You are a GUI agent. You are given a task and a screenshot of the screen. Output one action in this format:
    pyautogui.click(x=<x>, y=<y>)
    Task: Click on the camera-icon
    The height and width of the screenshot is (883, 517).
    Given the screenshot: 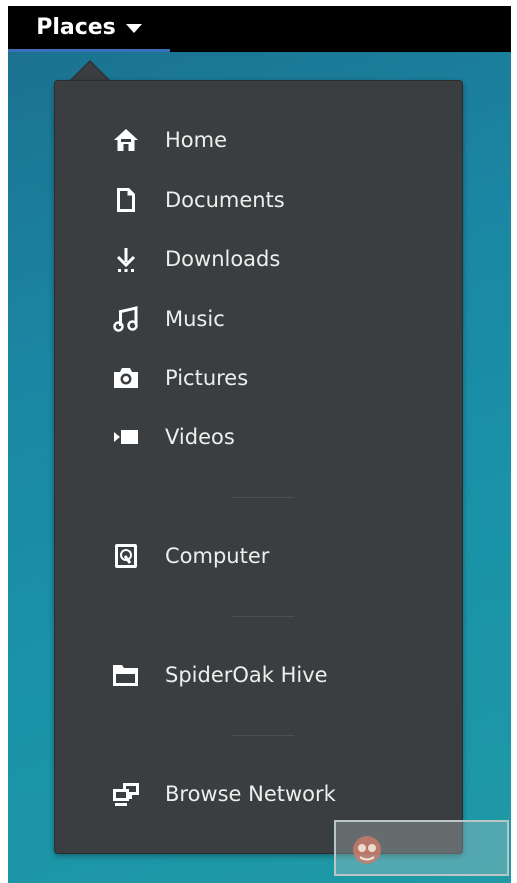 What is the action you would take?
    pyautogui.click(x=126, y=378)
    